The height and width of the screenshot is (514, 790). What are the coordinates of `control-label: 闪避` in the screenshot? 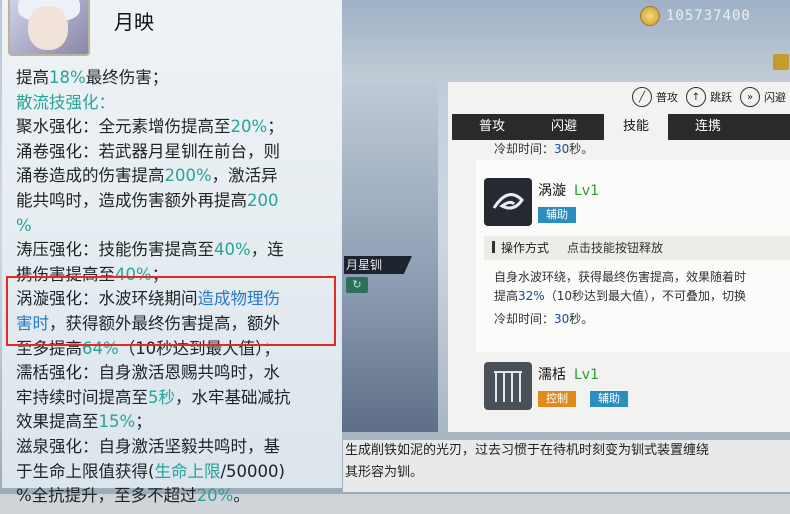 It's located at (775, 97).